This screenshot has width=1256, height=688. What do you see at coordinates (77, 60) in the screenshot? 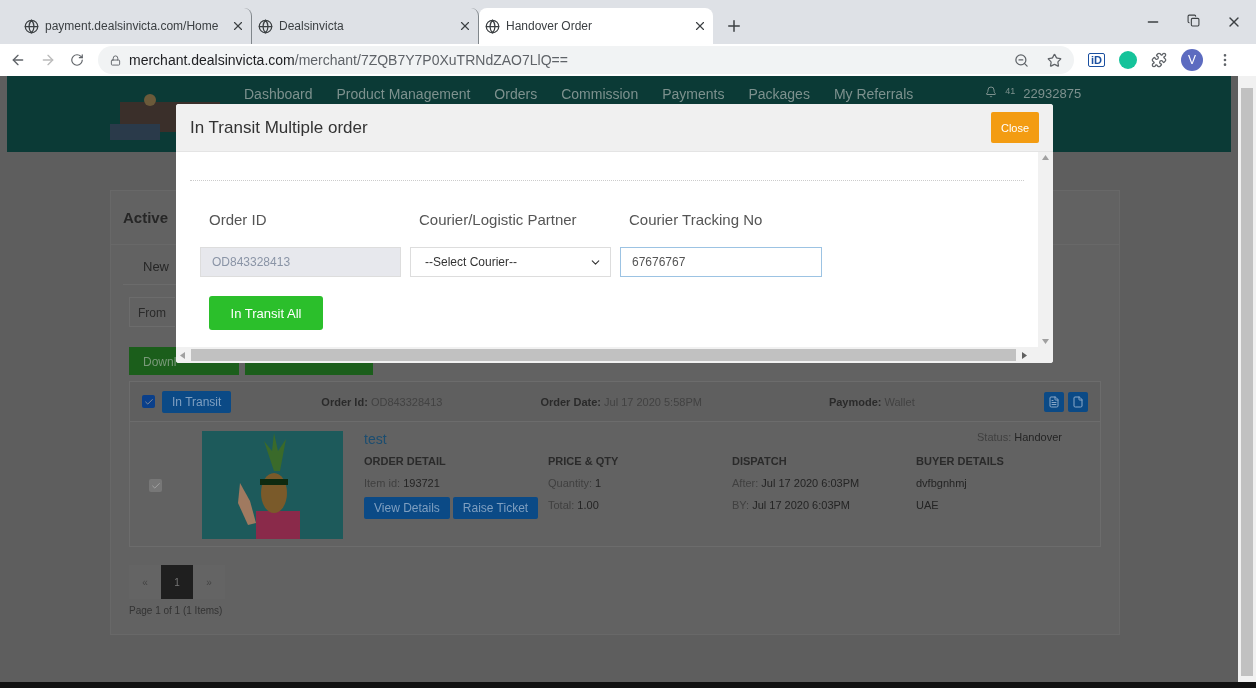
I see `reload-icon` at bounding box center [77, 60].